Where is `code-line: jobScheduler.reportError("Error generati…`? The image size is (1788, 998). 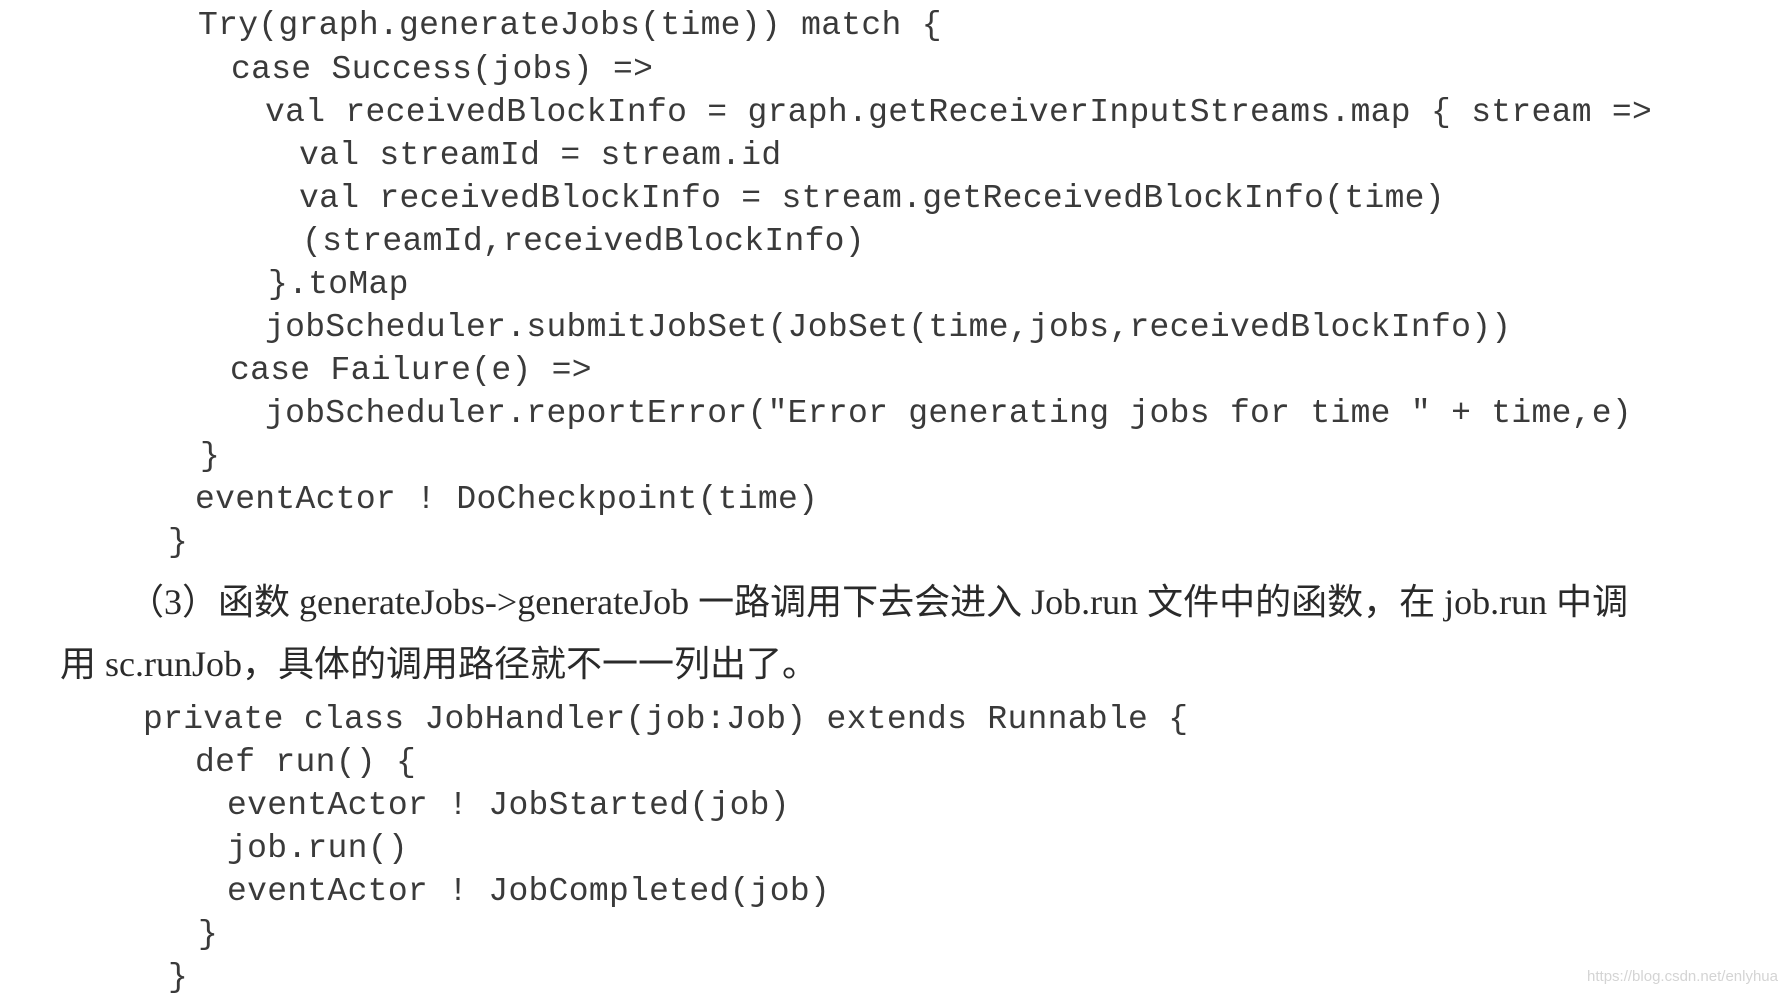
code-line: jobScheduler.reportError("Error generati… is located at coordinates (949, 413).